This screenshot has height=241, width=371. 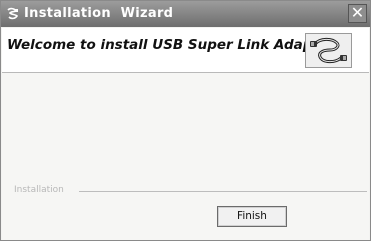 What do you see at coordinates (223, 191) in the screenshot?
I see `progress-separator` at bounding box center [223, 191].